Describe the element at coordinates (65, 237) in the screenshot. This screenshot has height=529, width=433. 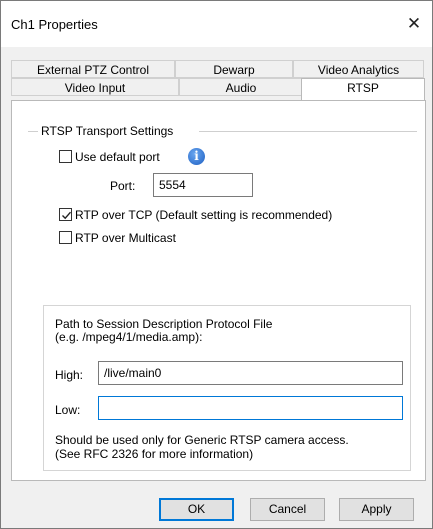
I see `rtp-over-multicast-checkbox` at that location.